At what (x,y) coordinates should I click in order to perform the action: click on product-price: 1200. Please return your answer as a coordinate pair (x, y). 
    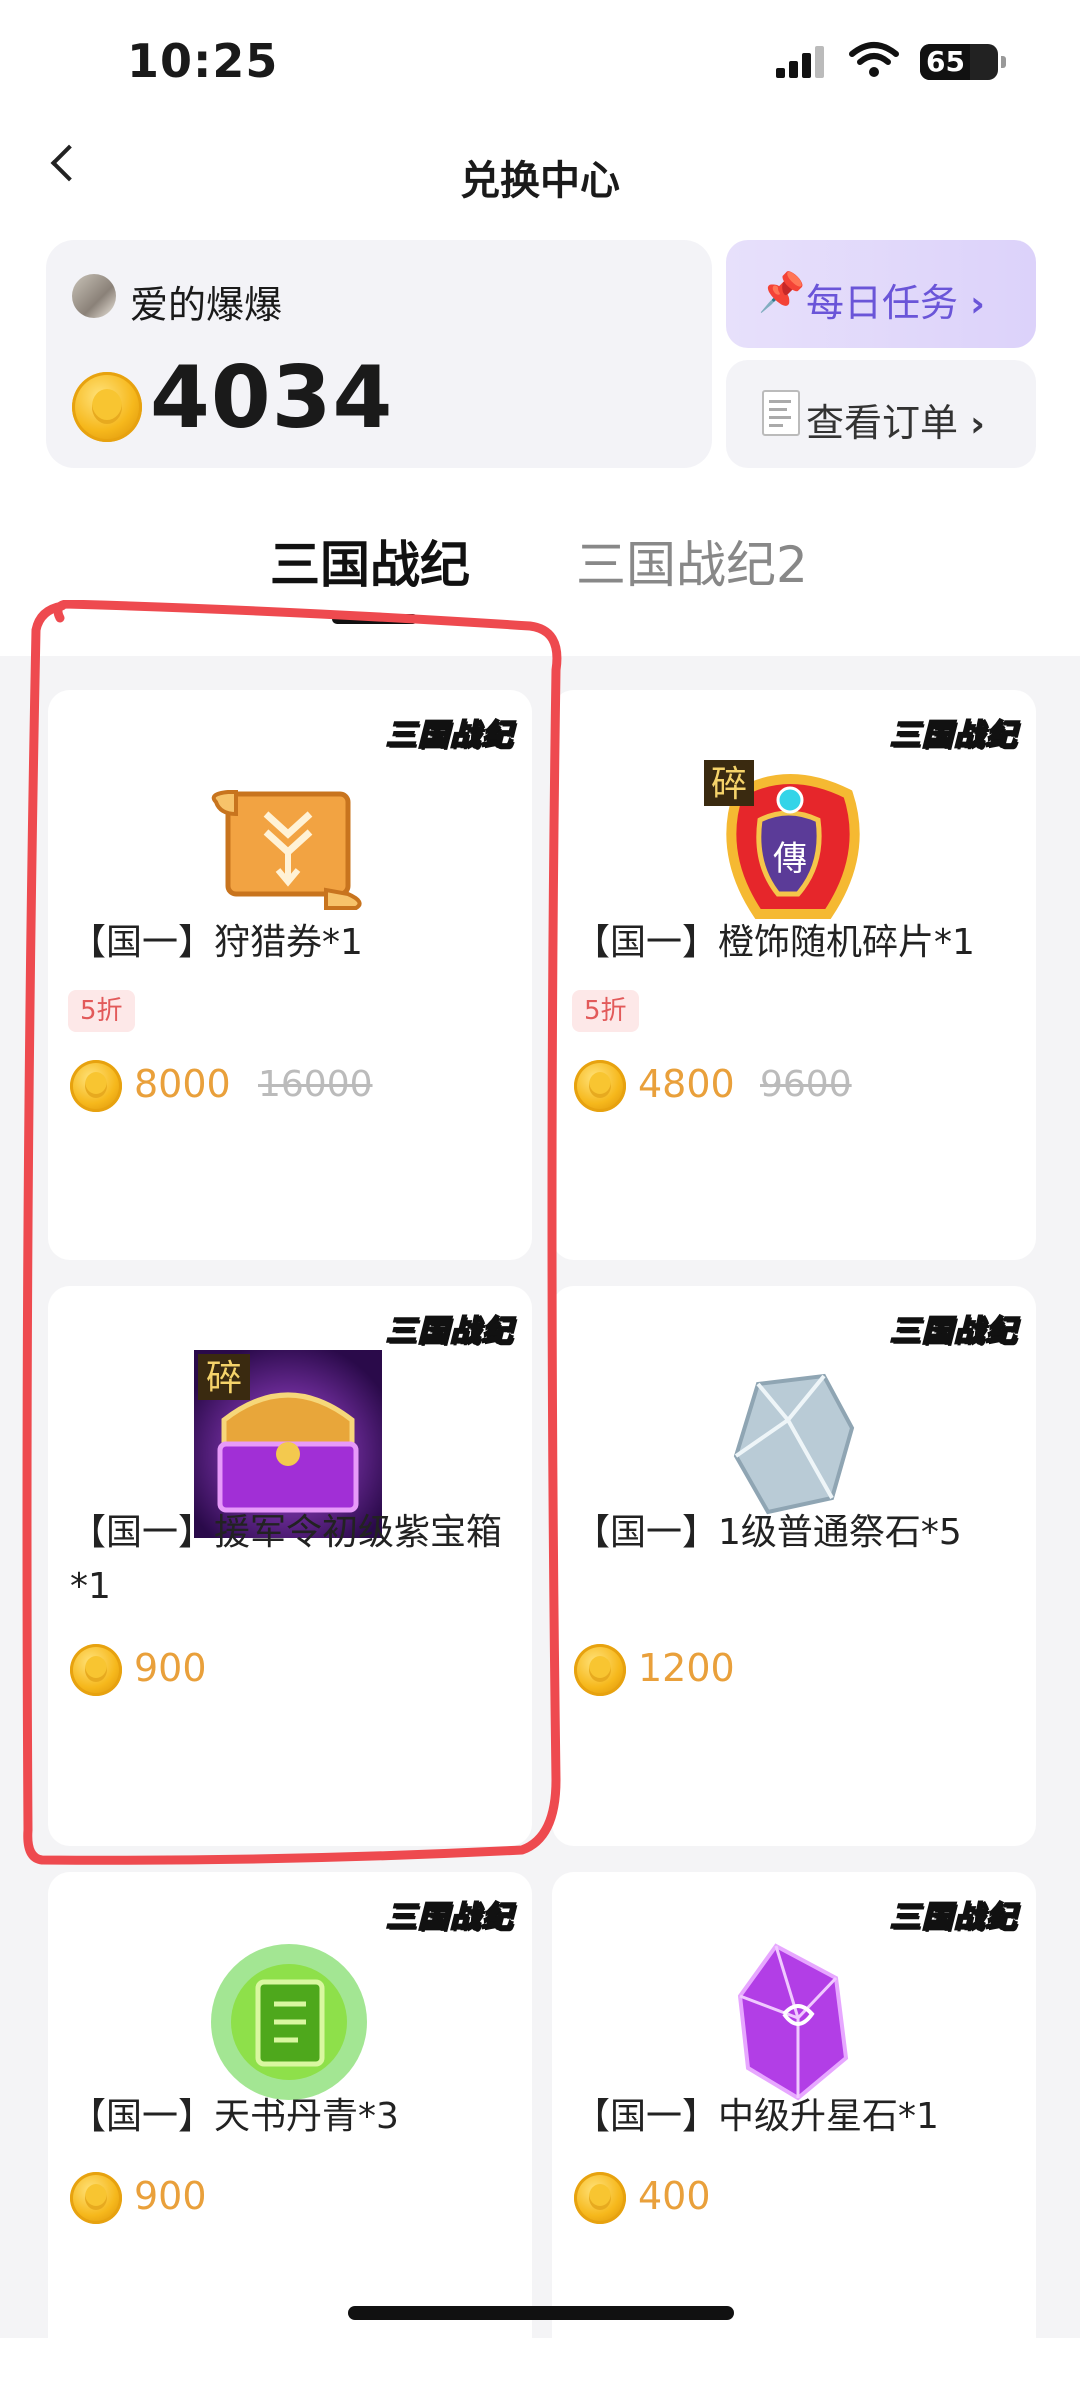
    Looking at the image, I should click on (686, 1668).